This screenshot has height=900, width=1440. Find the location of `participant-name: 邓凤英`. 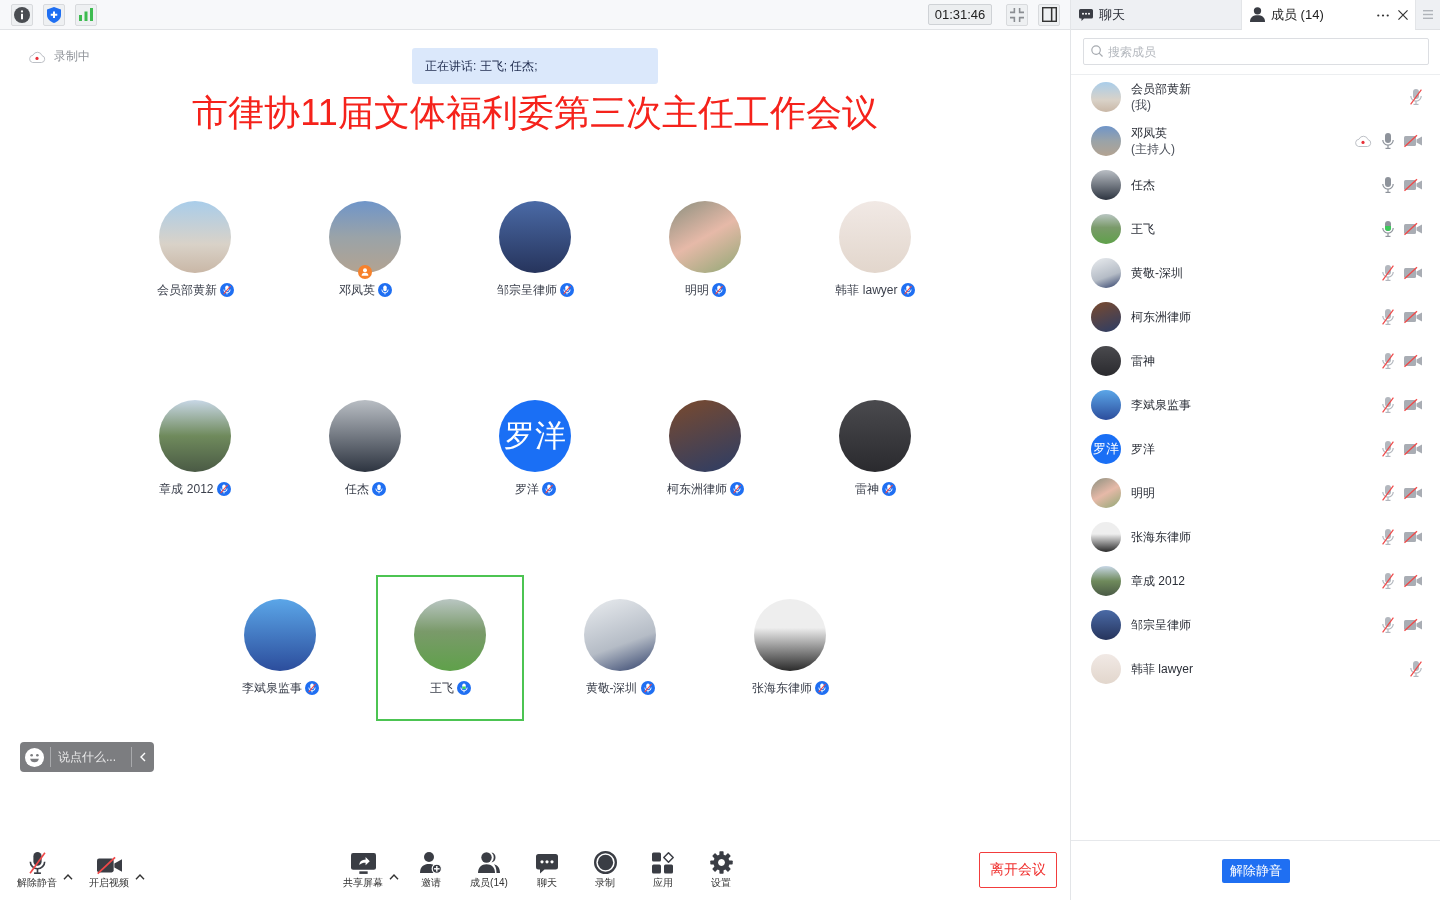

participant-name: 邓凤英 is located at coordinates (356, 290).